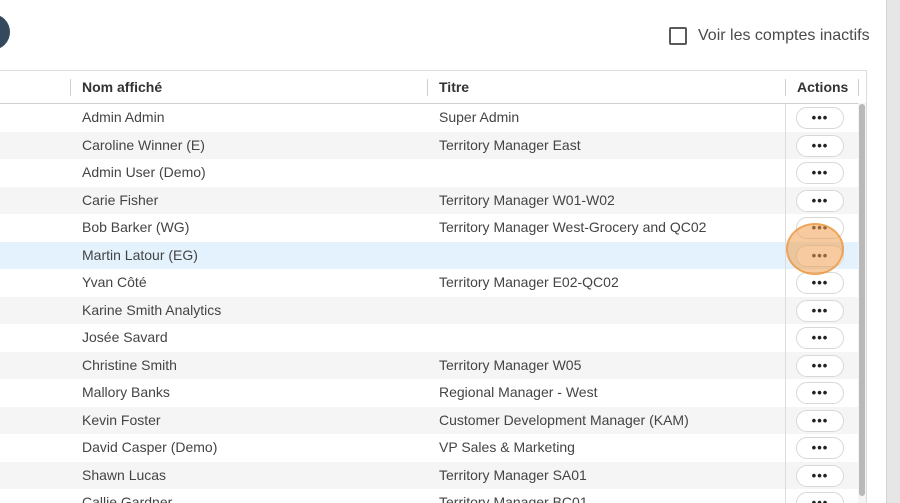 This screenshot has height=503, width=900. Describe the element at coordinates (125, 337) in the screenshot. I see `display-name-cell: Josée Savard` at that location.